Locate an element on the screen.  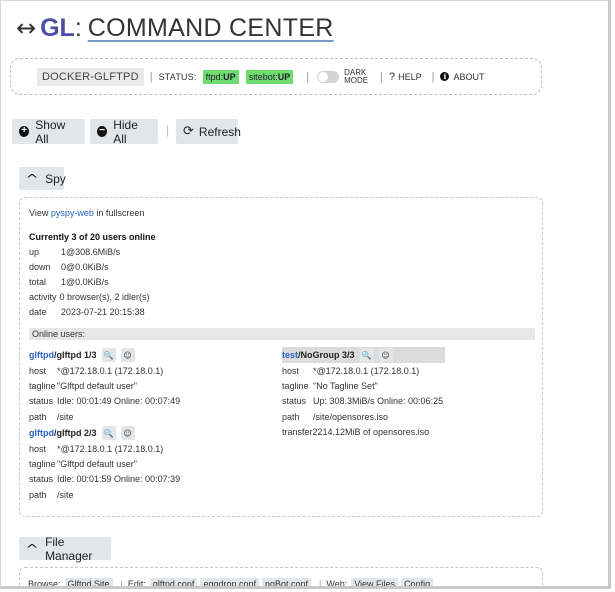
edit-eggdrop-conf-button: eggdrop.conf is located at coordinates (229, 582).